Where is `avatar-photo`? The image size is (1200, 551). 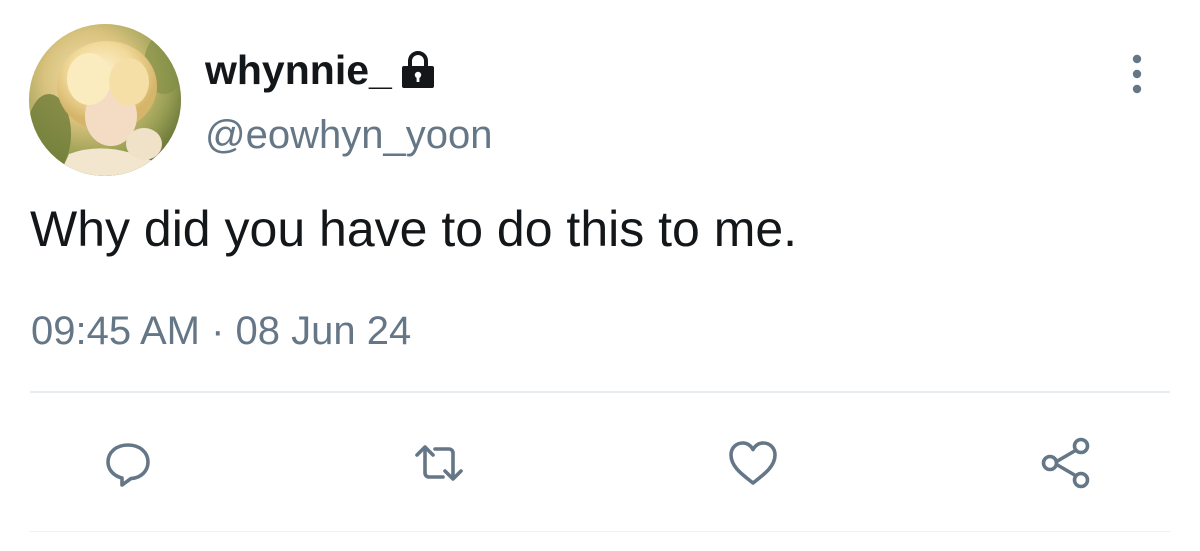
avatar-photo is located at coordinates (105, 100).